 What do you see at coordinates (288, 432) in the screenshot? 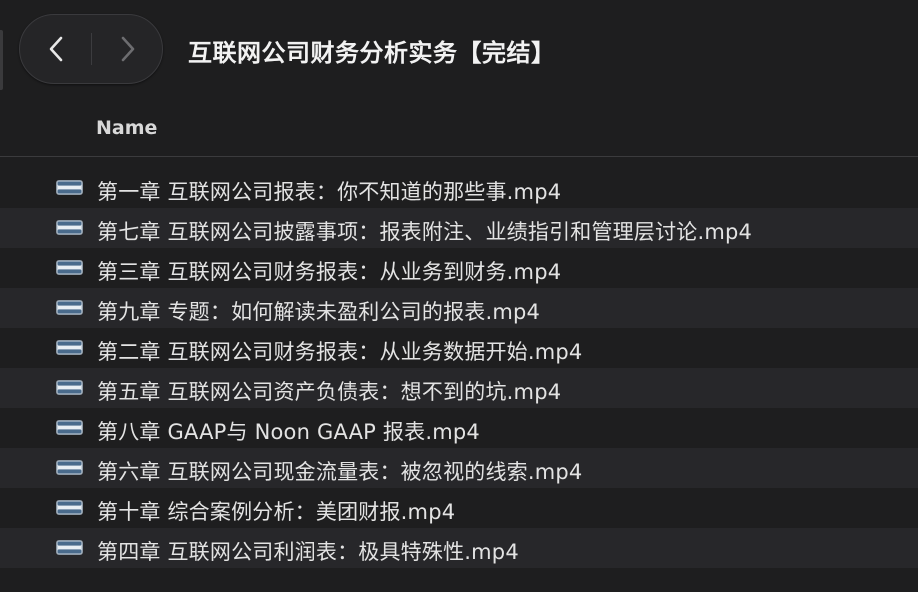
I see `file-name: 第八章 GAAP与 Noon GAAP 报表.mp4` at bounding box center [288, 432].